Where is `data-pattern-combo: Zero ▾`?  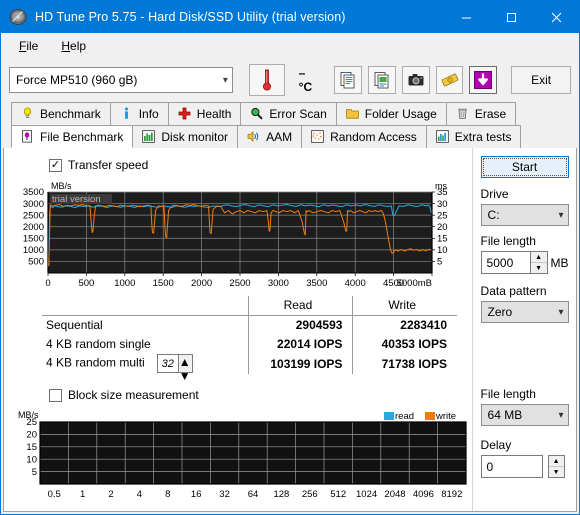
data-pattern-combo: Zero ▾ is located at coordinates (524, 312).